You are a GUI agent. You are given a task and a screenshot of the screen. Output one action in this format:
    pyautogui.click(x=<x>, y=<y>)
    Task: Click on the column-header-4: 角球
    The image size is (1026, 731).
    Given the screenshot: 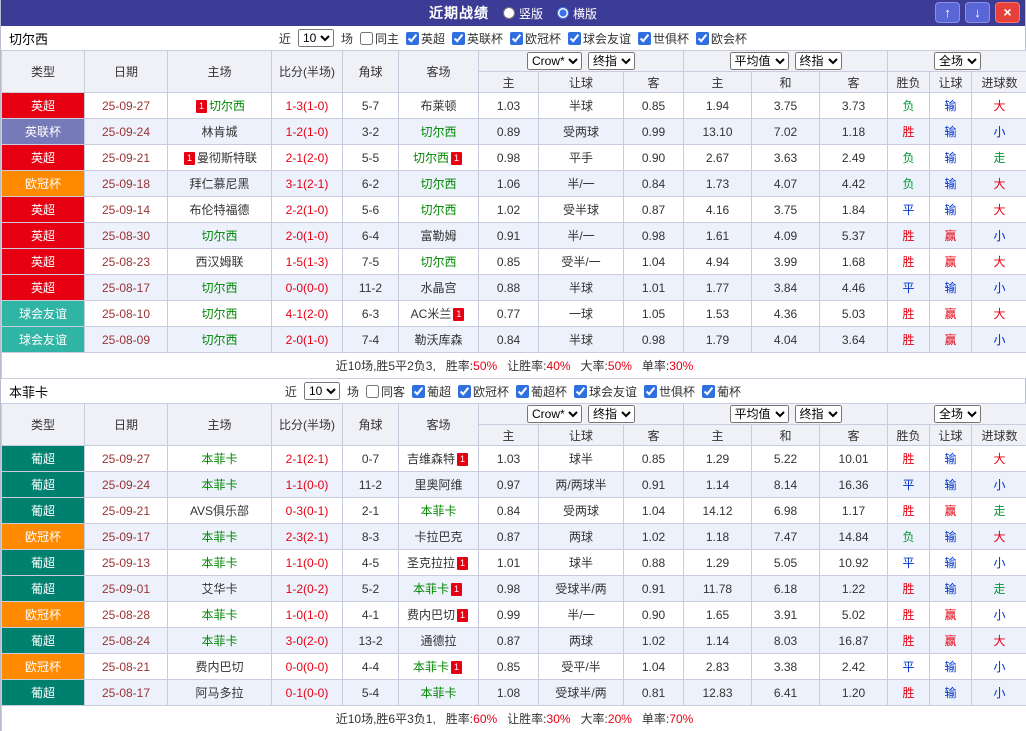 What is the action you would take?
    pyautogui.click(x=370, y=424)
    